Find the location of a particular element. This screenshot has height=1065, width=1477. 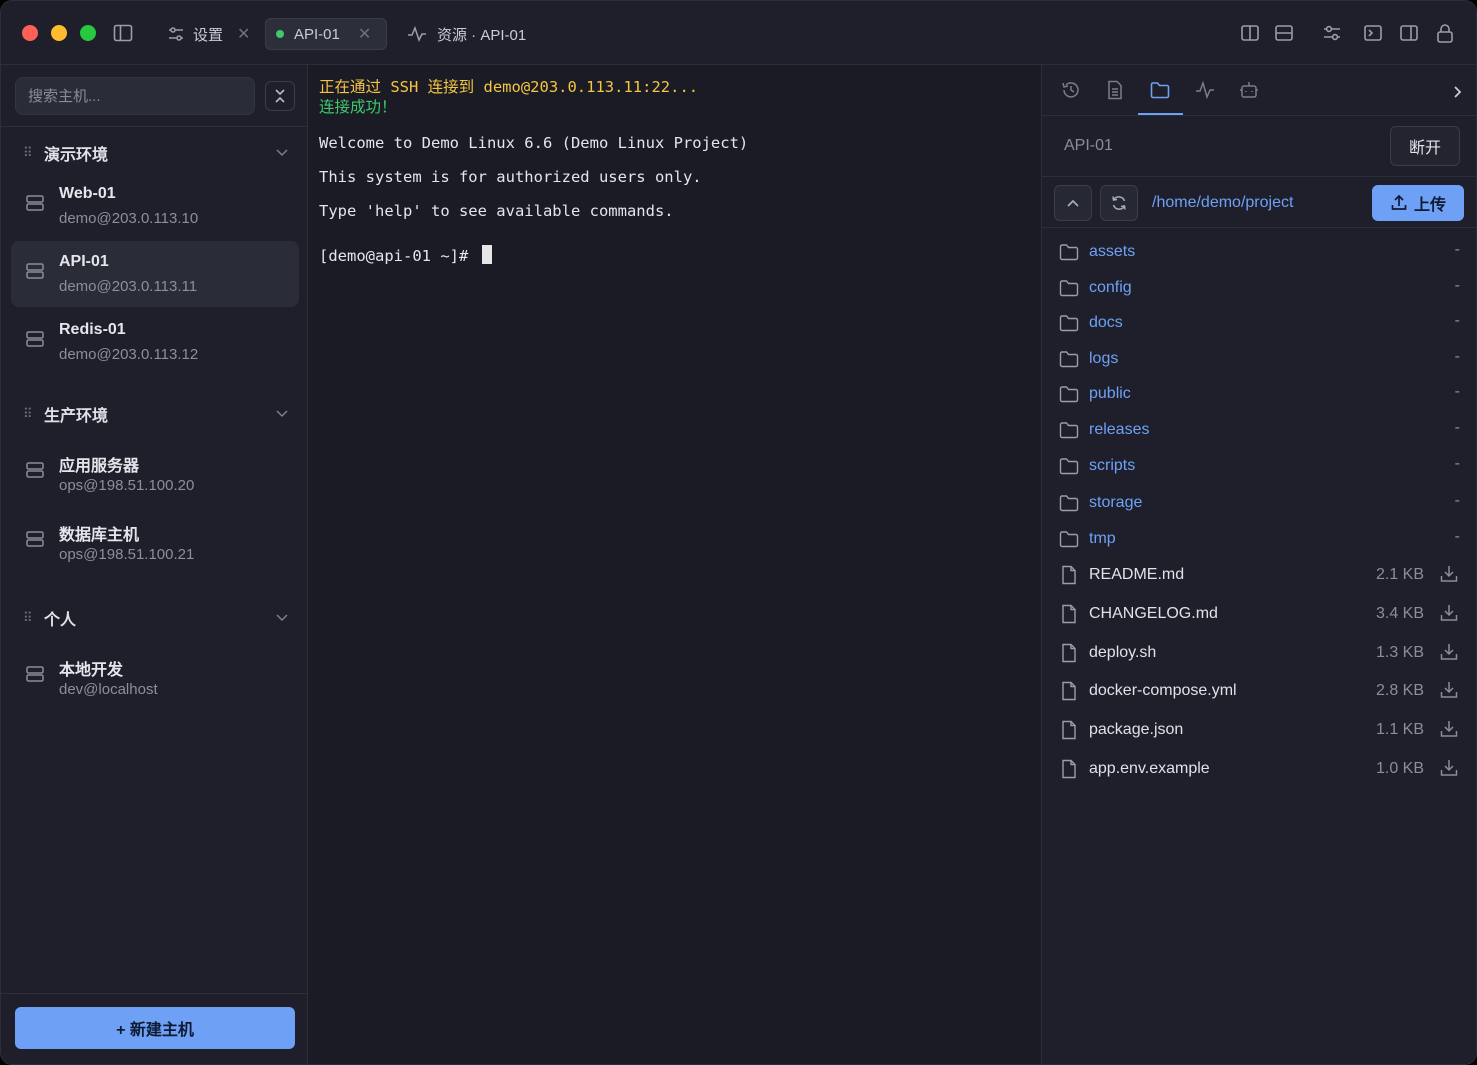

robot-icon is located at coordinates (1249, 90).